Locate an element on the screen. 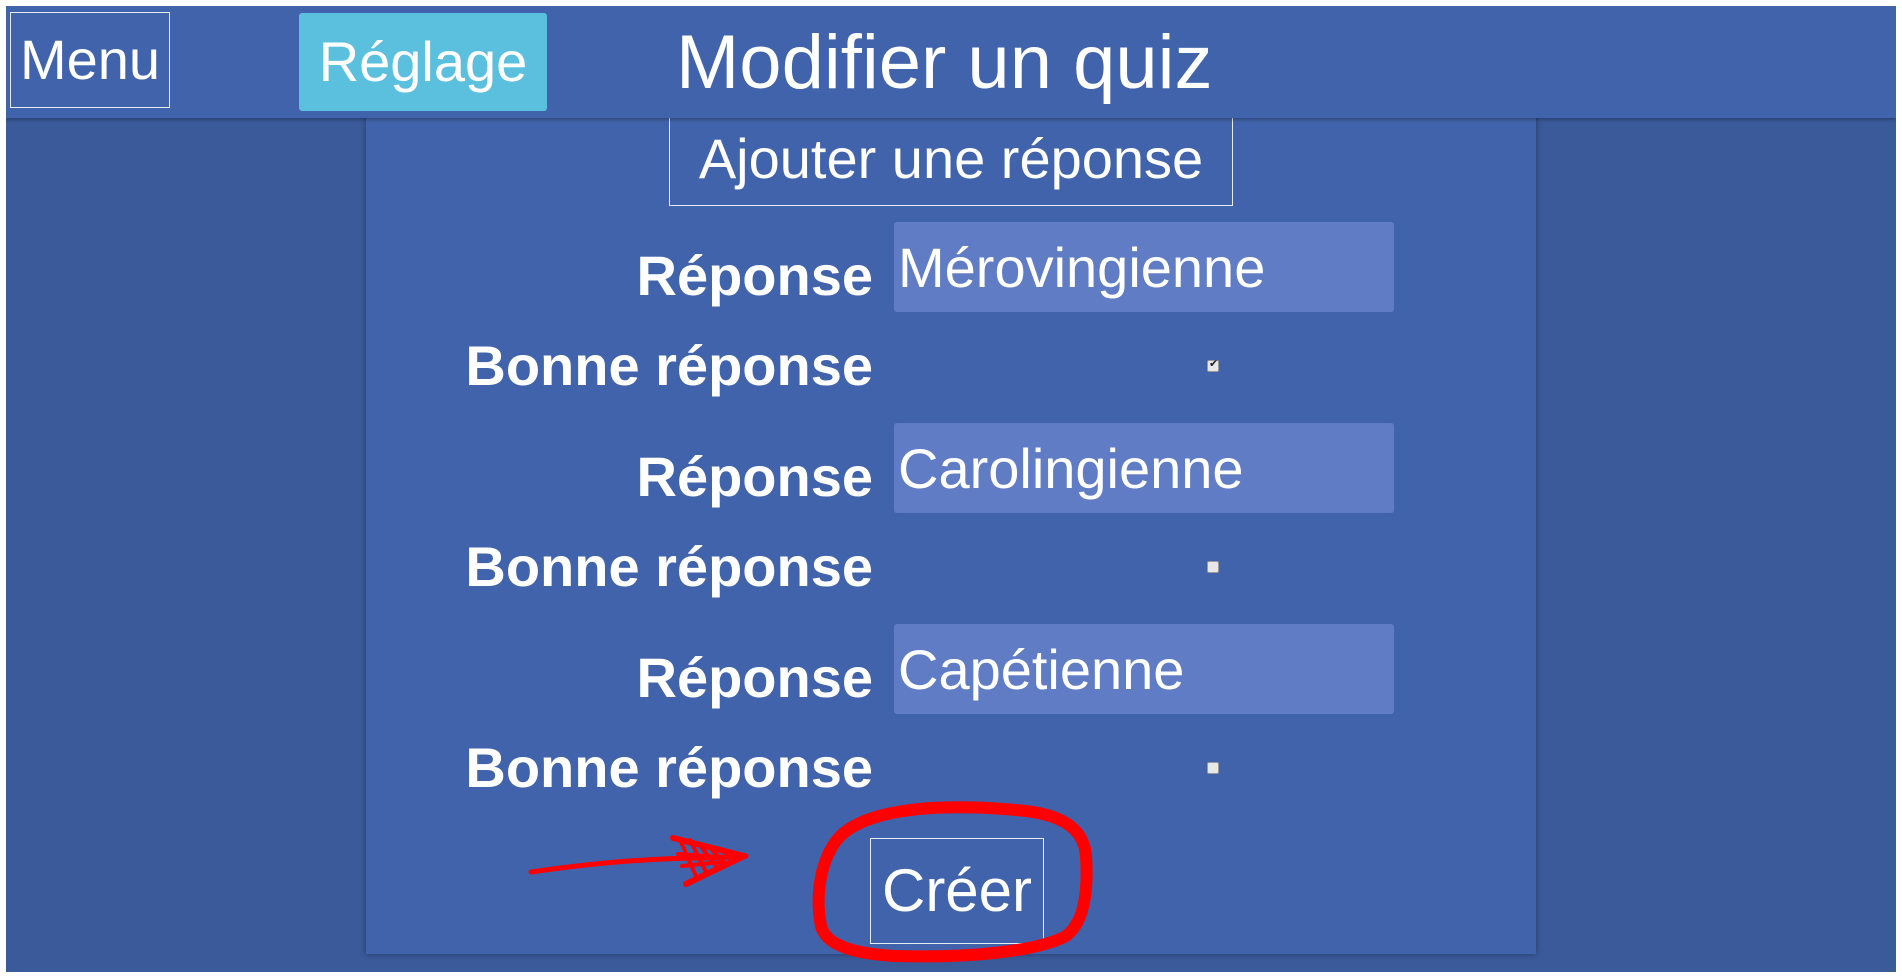  page-title: Modifier un quiz is located at coordinates (944, 62).